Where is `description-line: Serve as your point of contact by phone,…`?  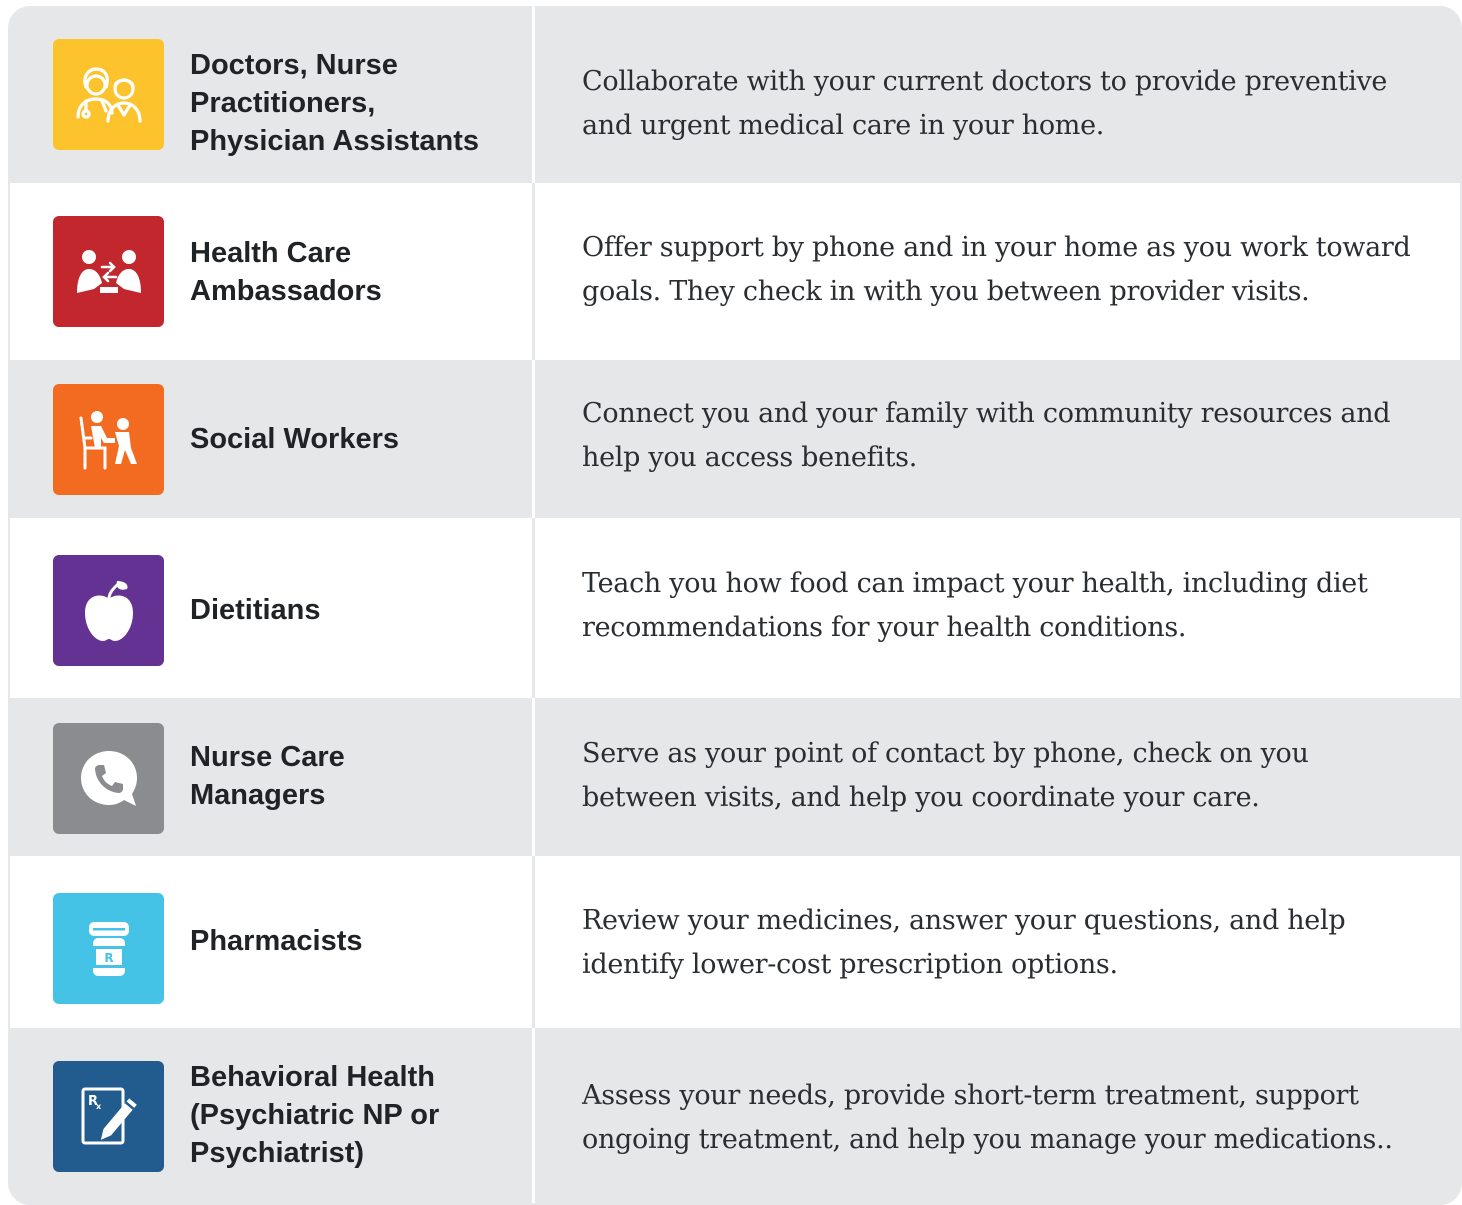 description-line: Serve as your point of contact by phone,… is located at coordinates (945, 753).